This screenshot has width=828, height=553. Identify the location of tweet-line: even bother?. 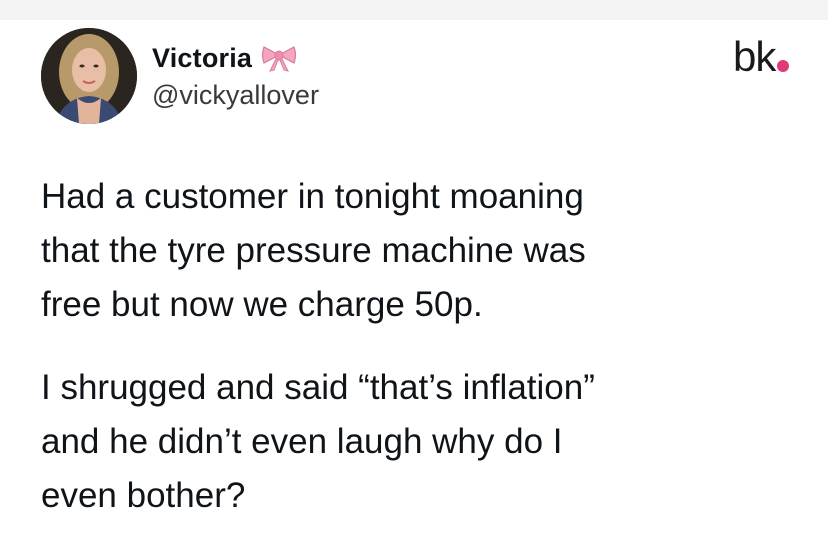
(143, 495).